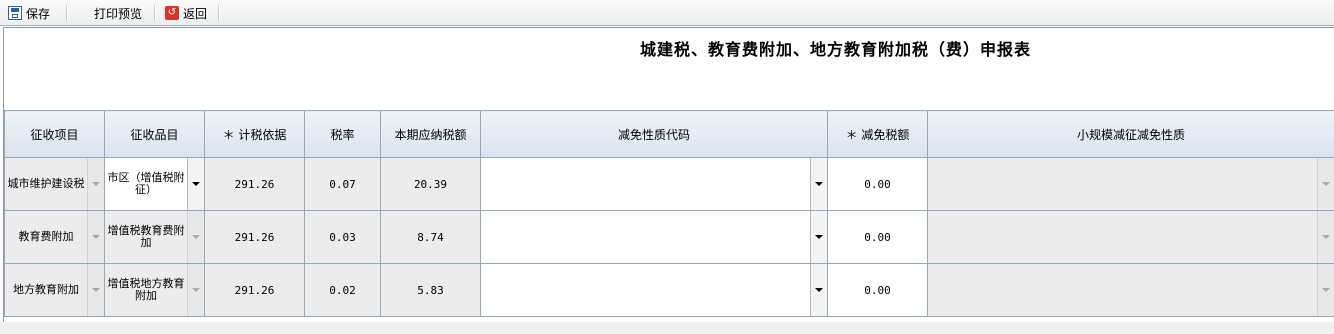  Describe the element at coordinates (15, 13) in the screenshot. I see `save-icon` at that location.